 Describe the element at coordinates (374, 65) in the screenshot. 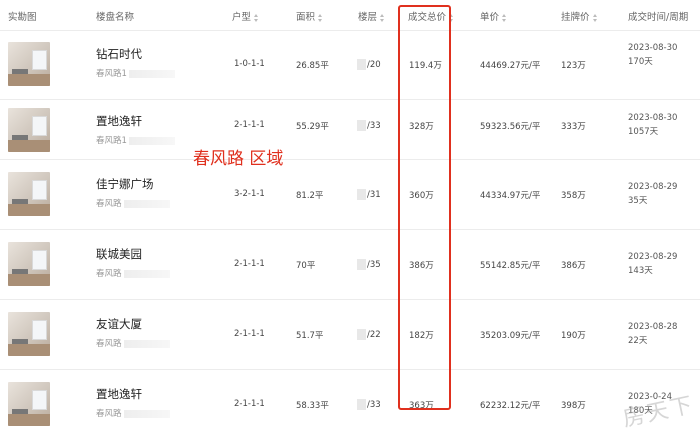

I see `floor-text: /20` at that location.